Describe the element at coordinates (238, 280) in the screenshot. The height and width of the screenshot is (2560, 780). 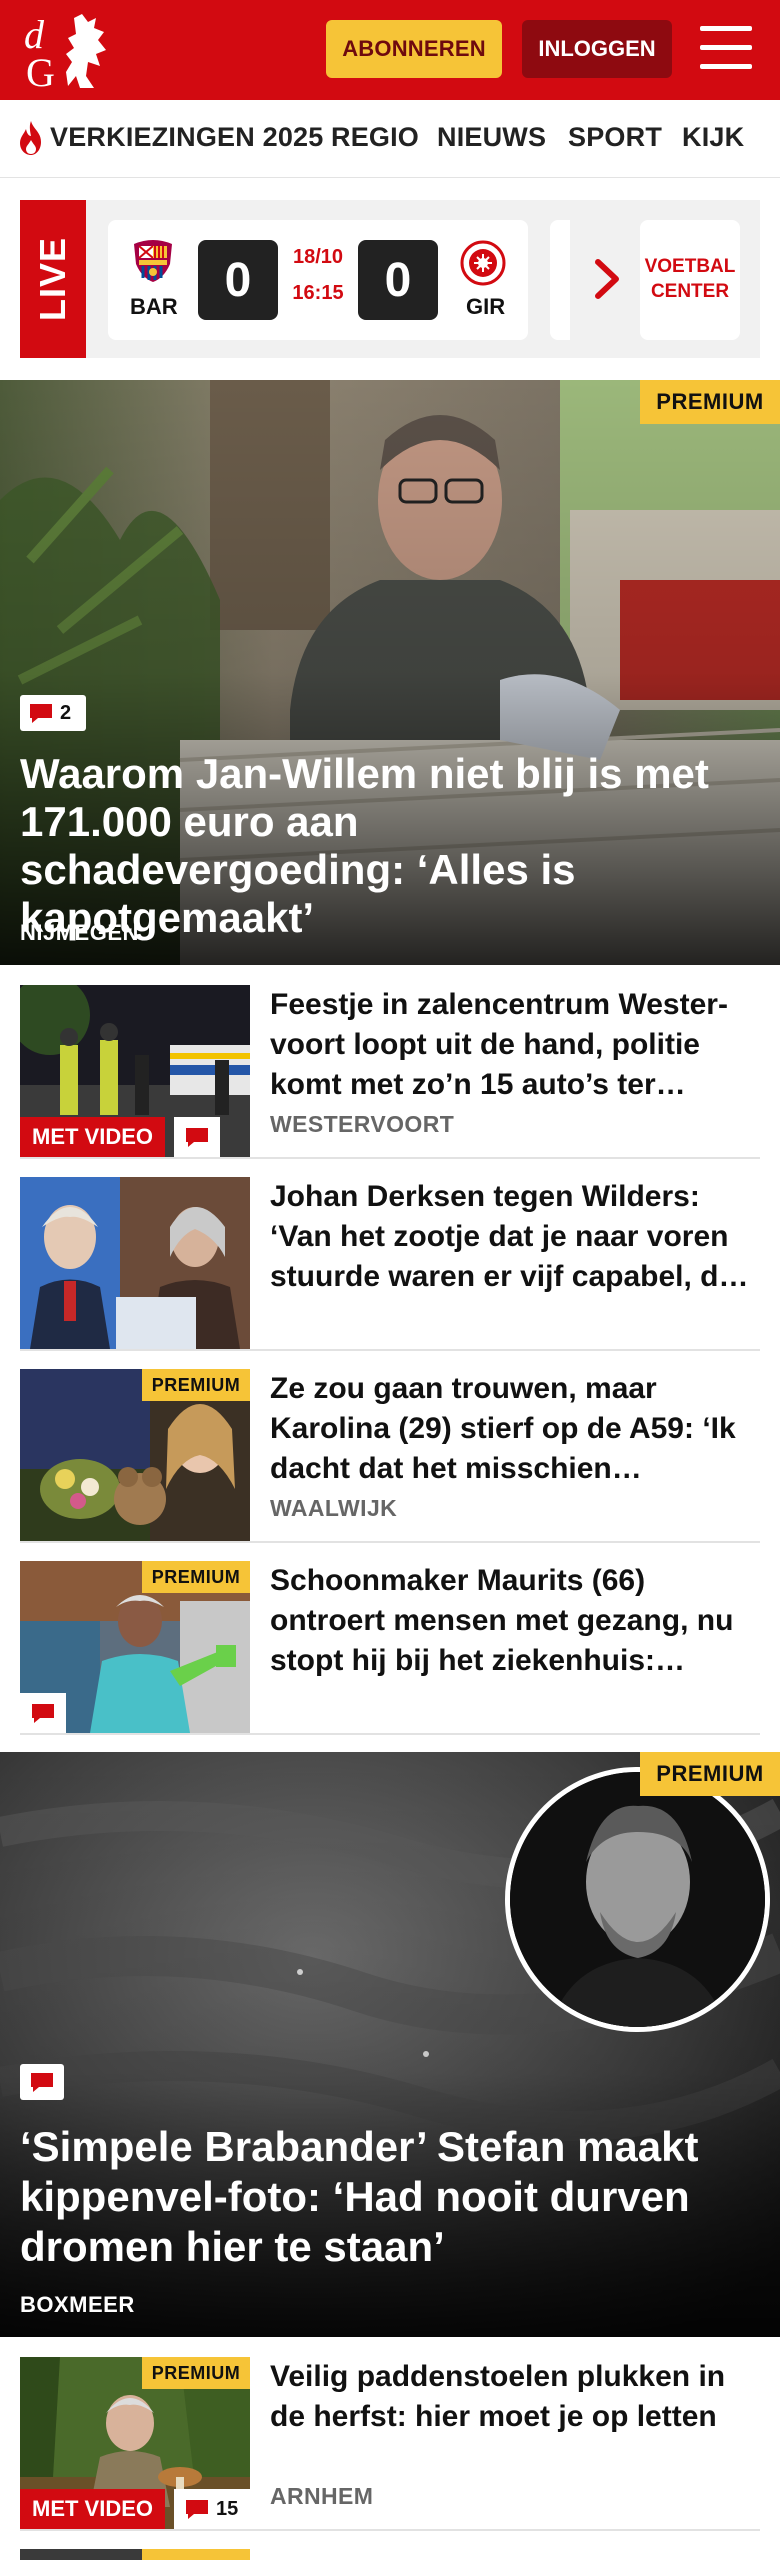
I see `home-score: 0` at that location.